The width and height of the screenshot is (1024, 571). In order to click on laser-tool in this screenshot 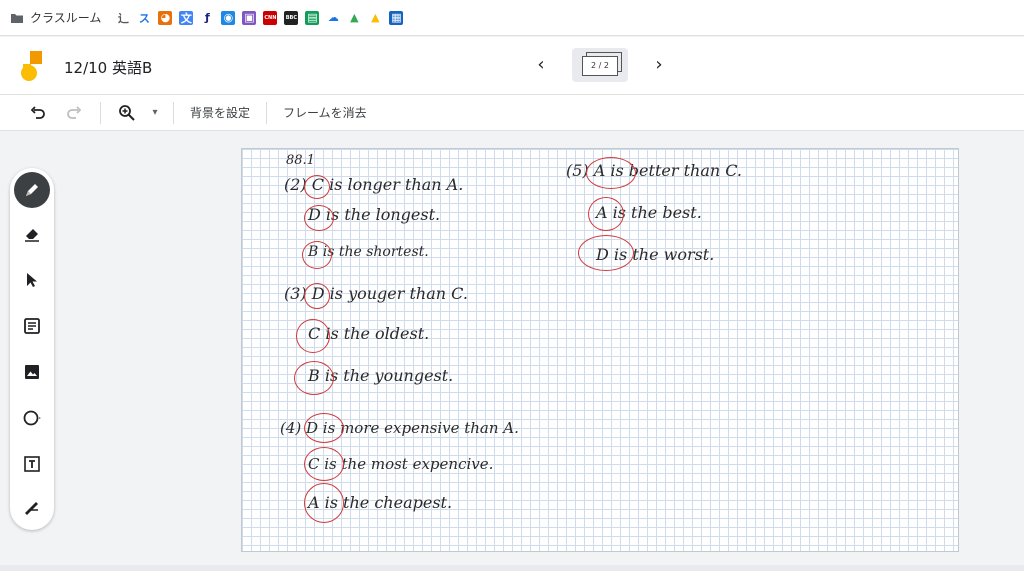, I will do `click(32, 508)`.